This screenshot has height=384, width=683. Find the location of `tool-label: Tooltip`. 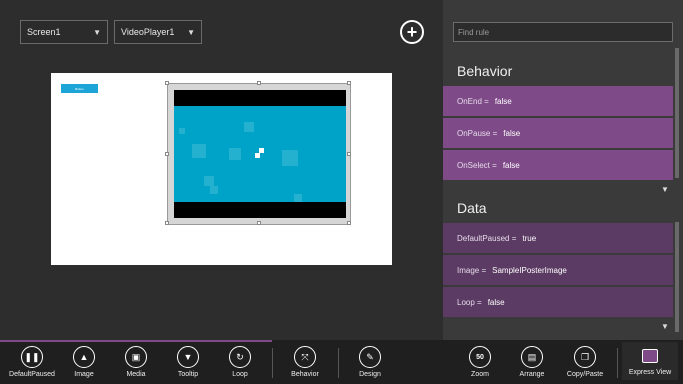

tool-label: Tooltip is located at coordinates (188, 374).